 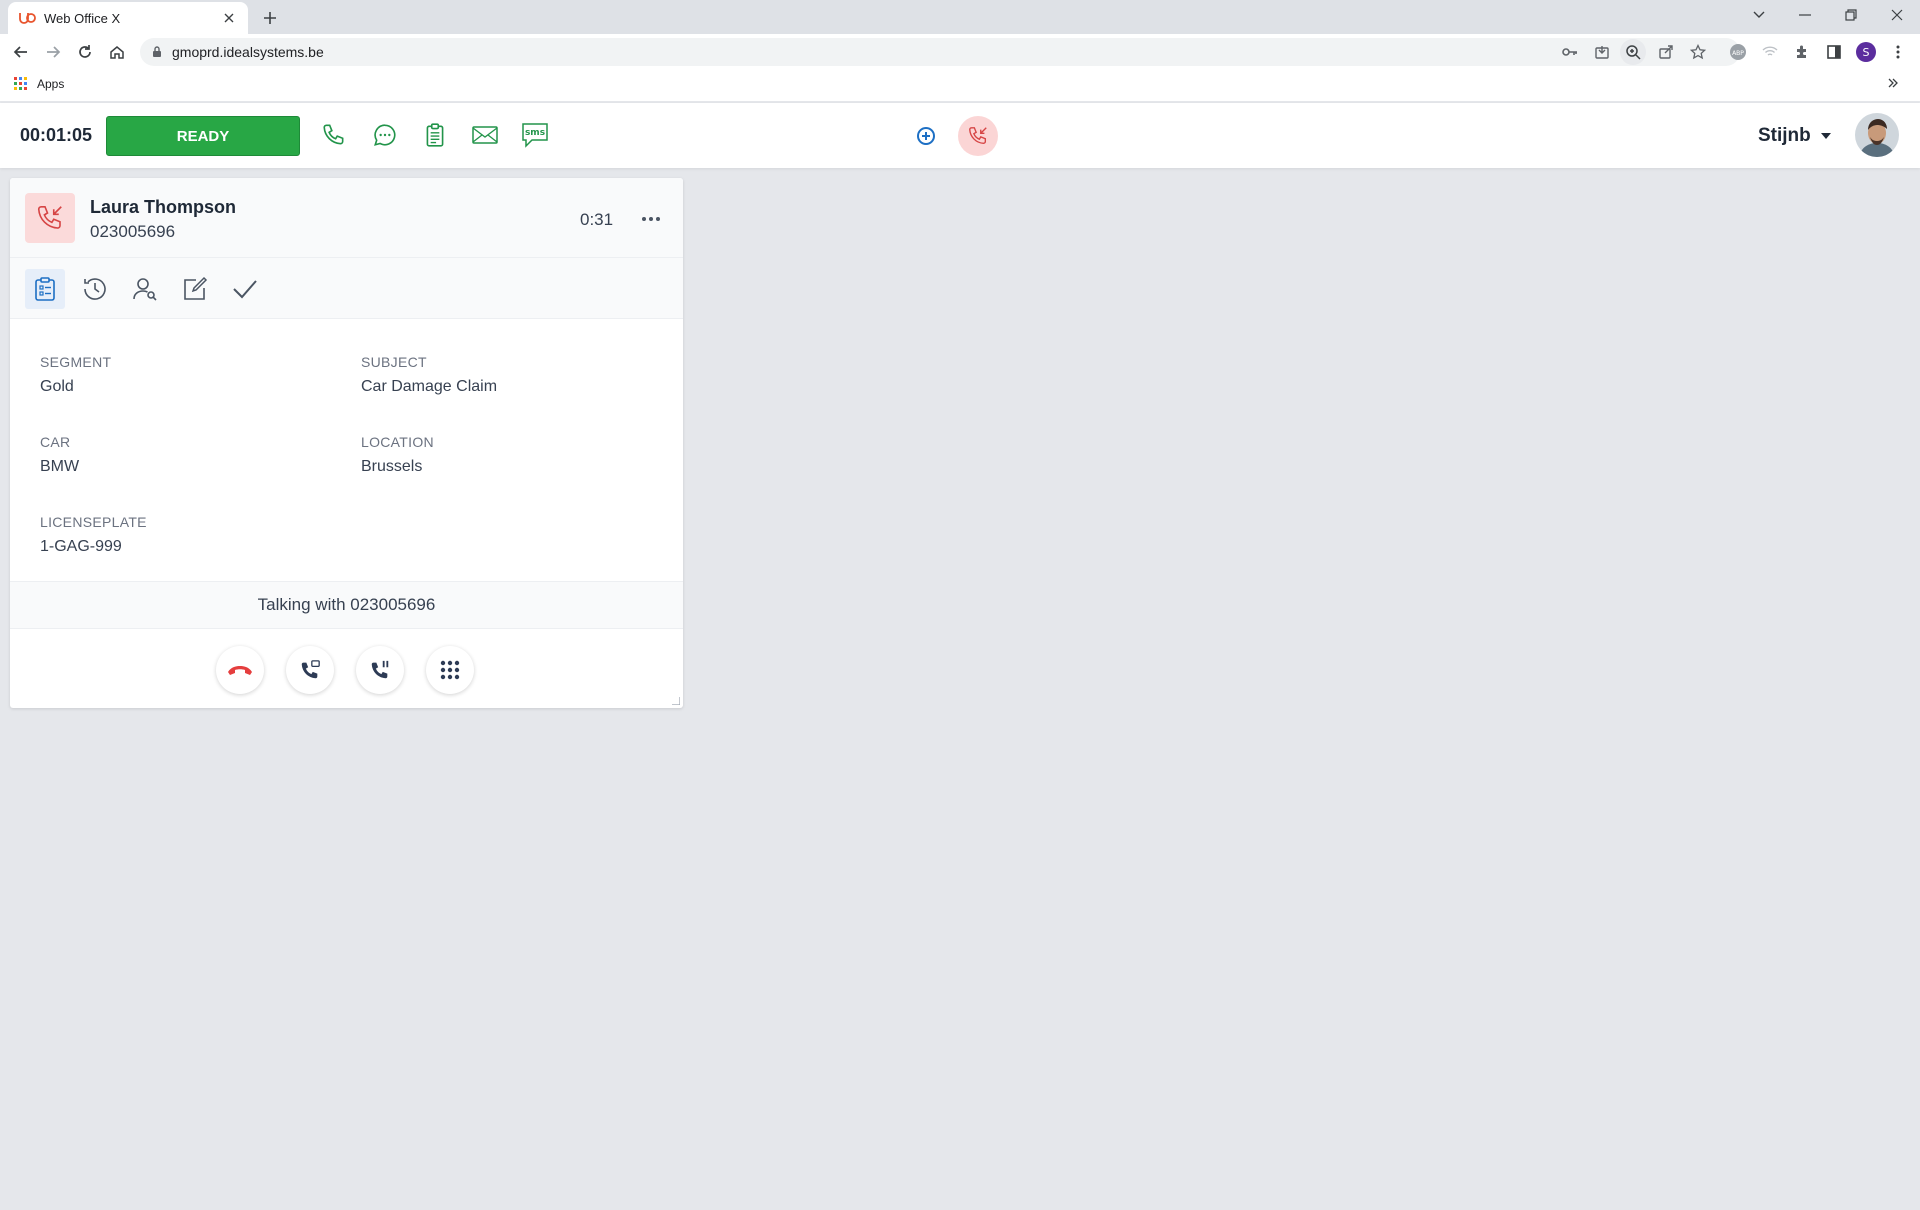 What do you see at coordinates (21, 52) in the screenshot?
I see `back-icon` at bounding box center [21, 52].